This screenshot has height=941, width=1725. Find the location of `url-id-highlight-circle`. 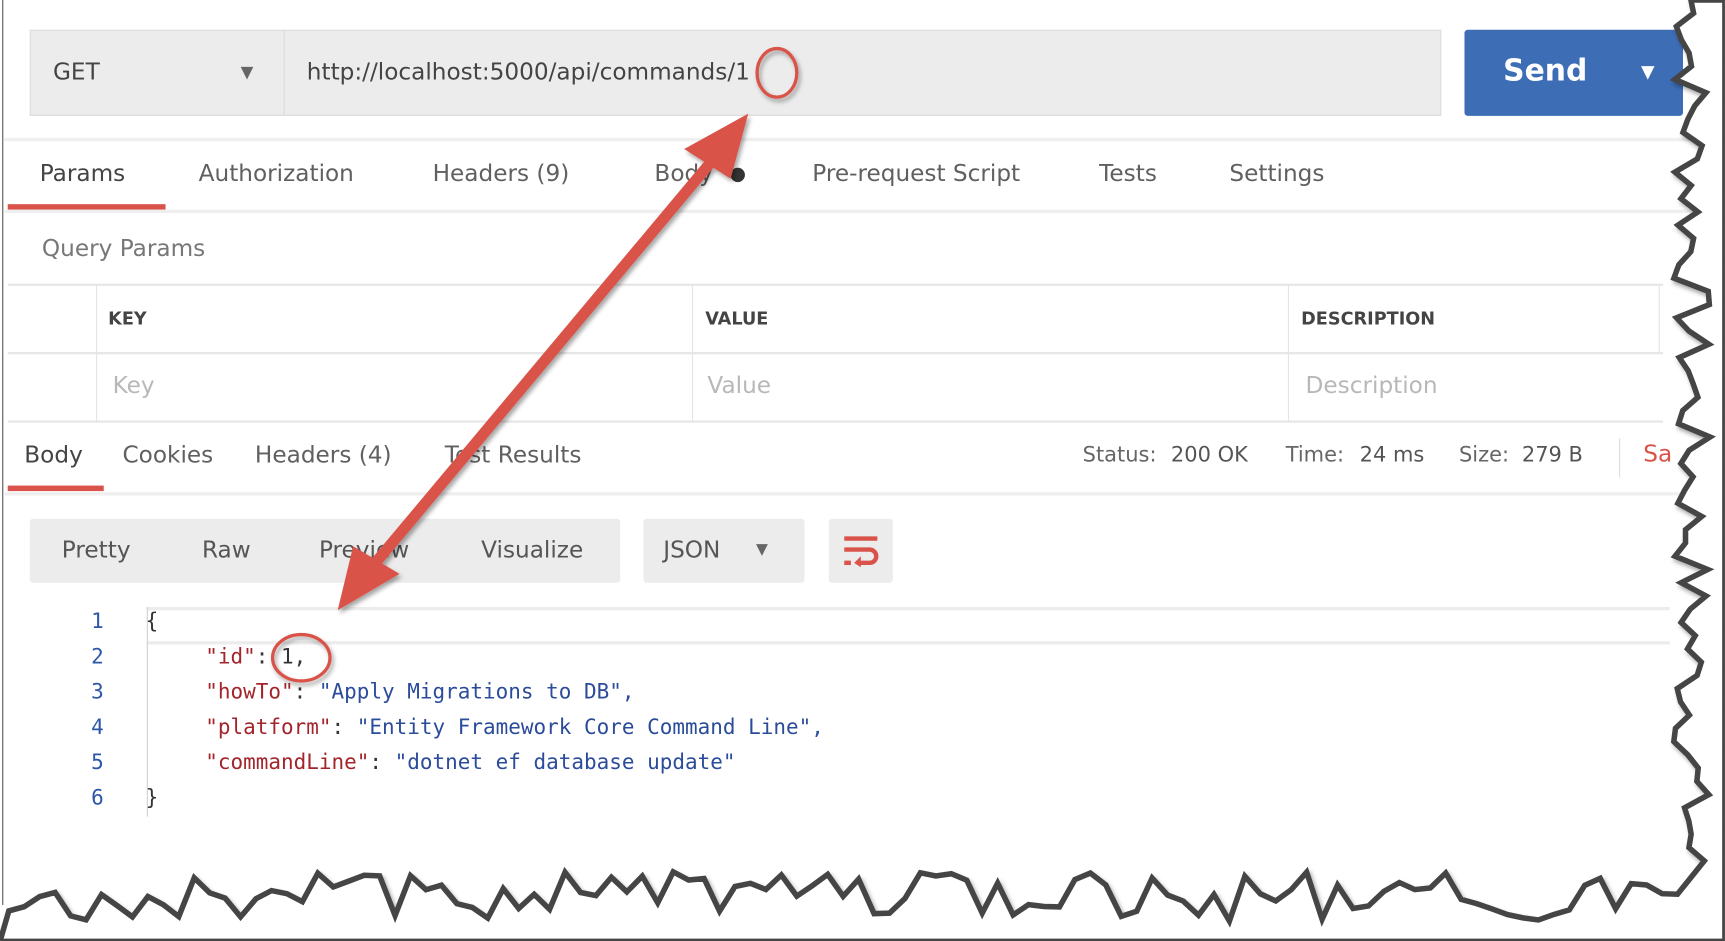

url-id-highlight-circle is located at coordinates (777, 72).